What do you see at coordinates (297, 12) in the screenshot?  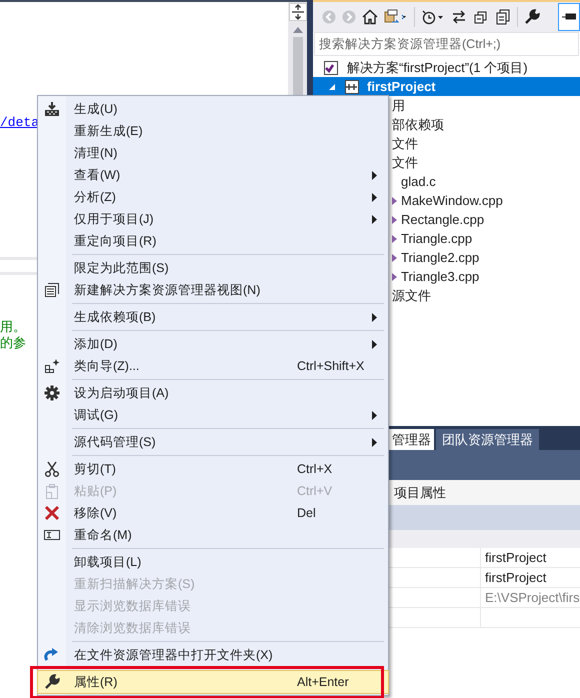 I see `split-icon` at bounding box center [297, 12].